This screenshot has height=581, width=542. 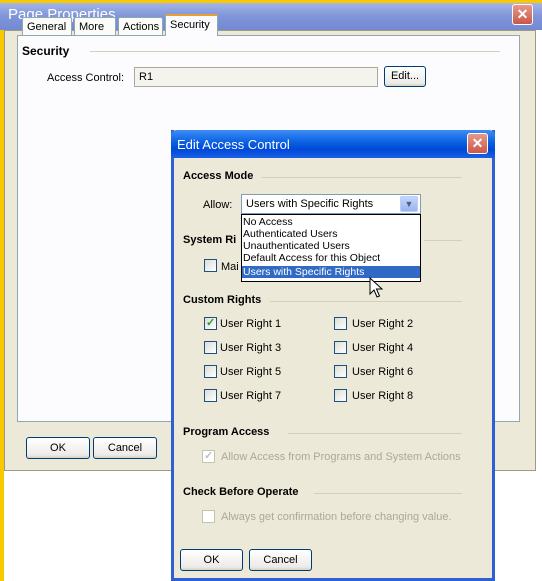 What do you see at coordinates (331, 204) in the screenshot?
I see `allow-select: Users with Specific Rights` at bounding box center [331, 204].